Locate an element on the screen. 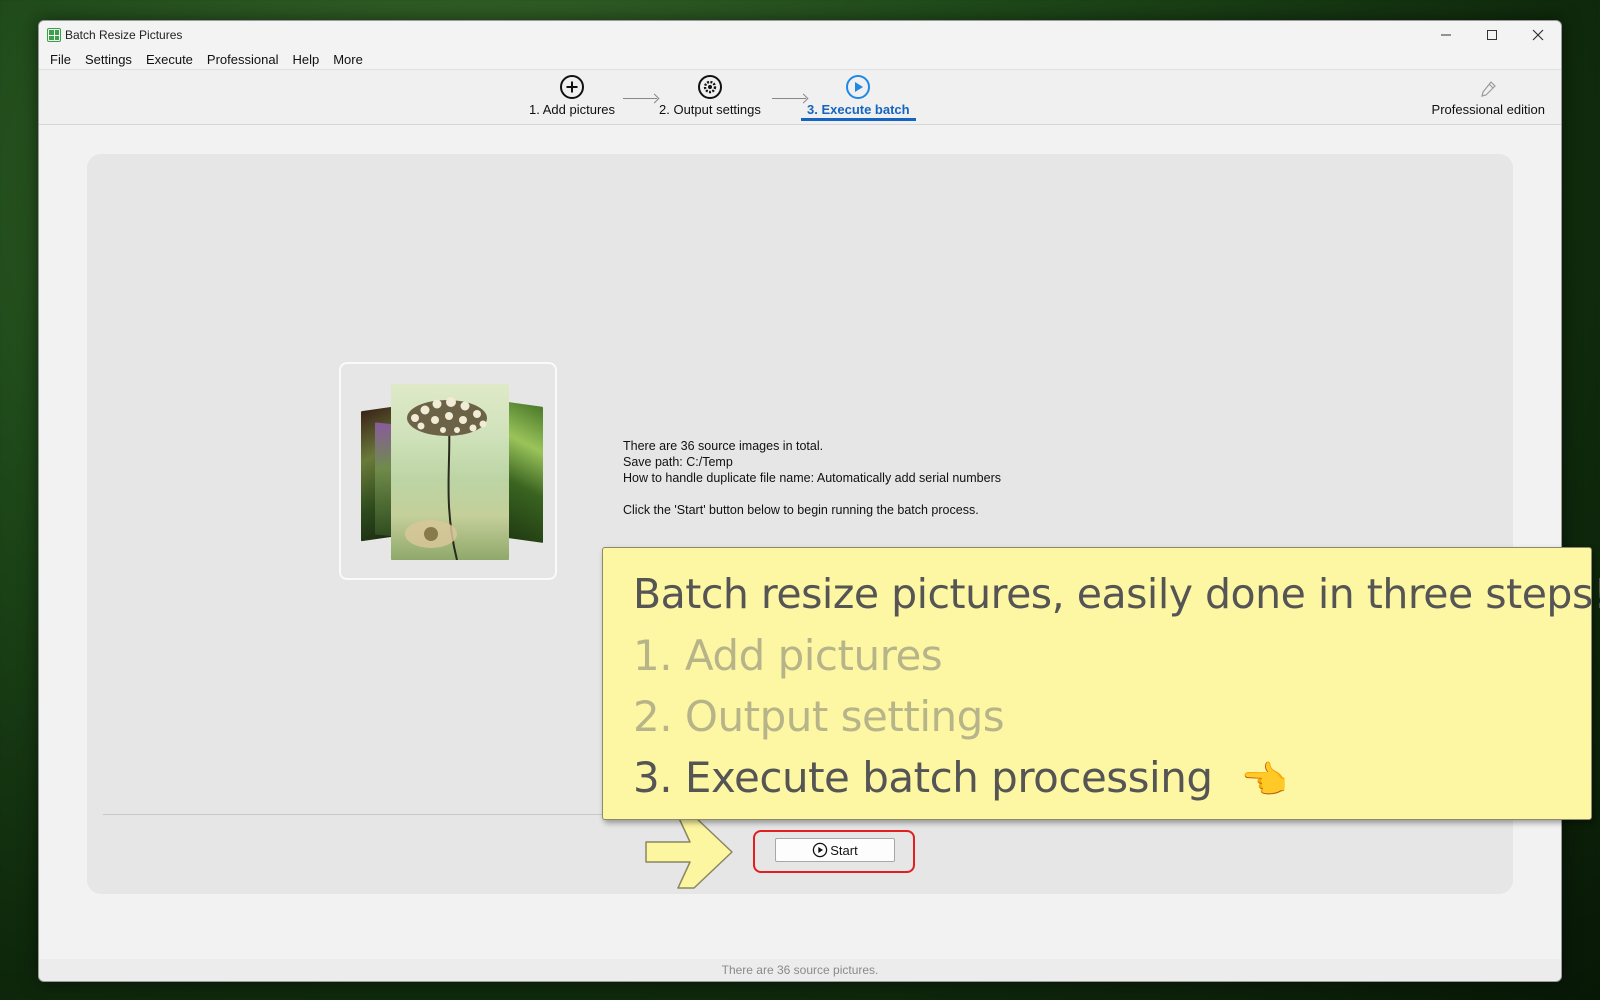  menu-more: More is located at coordinates (348, 59).